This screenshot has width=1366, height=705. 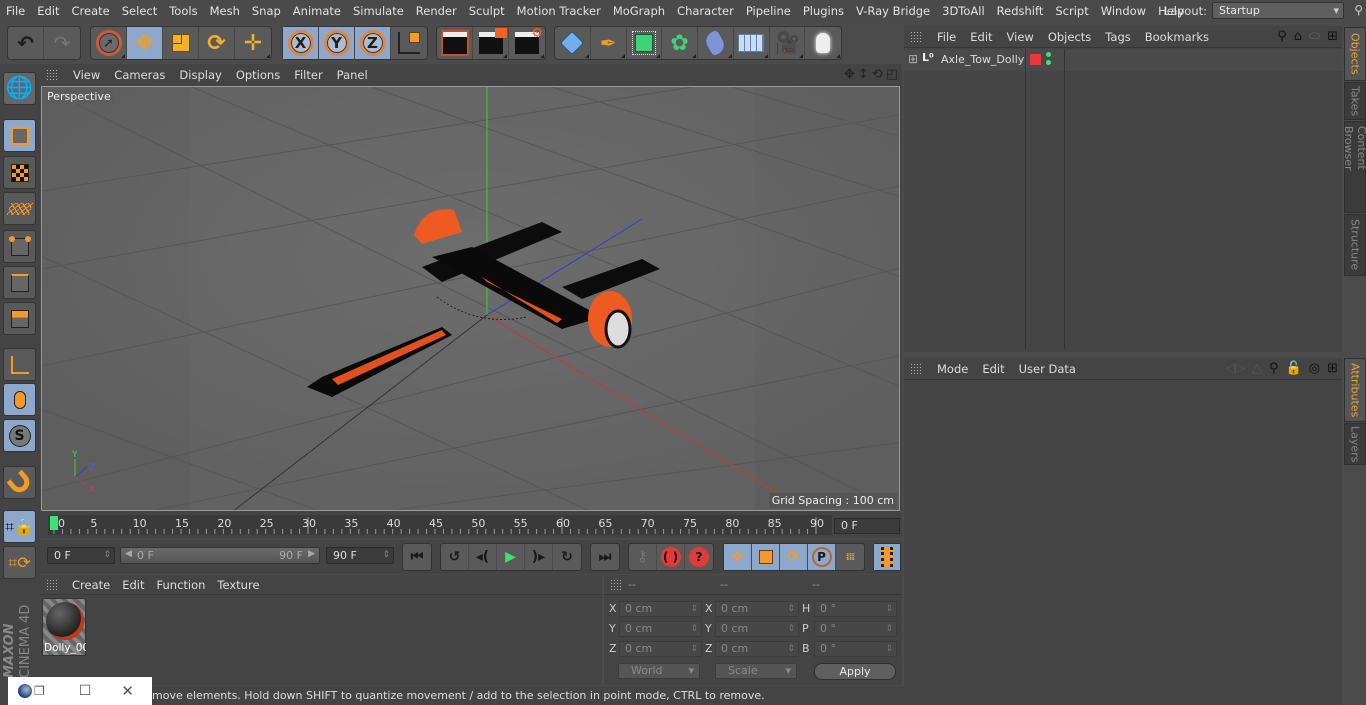 What do you see at coordinates (605, 557) in the screenshot?
I see `goto-end-button: ⏭` at bounding box center [605, 557].